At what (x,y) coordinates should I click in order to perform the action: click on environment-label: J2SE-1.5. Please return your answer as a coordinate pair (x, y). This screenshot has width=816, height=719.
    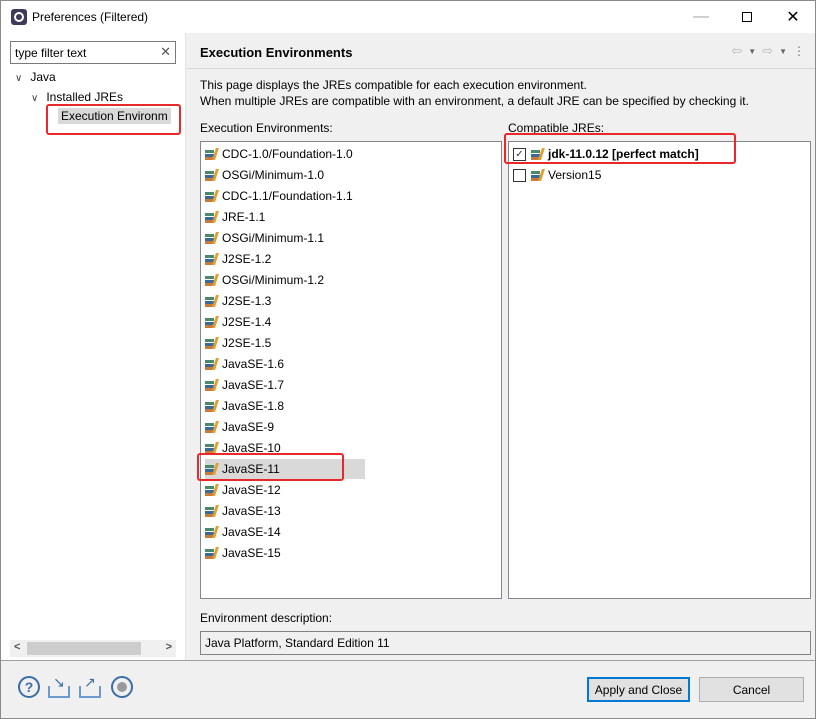
    Looking at the image, I should click on (247, 343).